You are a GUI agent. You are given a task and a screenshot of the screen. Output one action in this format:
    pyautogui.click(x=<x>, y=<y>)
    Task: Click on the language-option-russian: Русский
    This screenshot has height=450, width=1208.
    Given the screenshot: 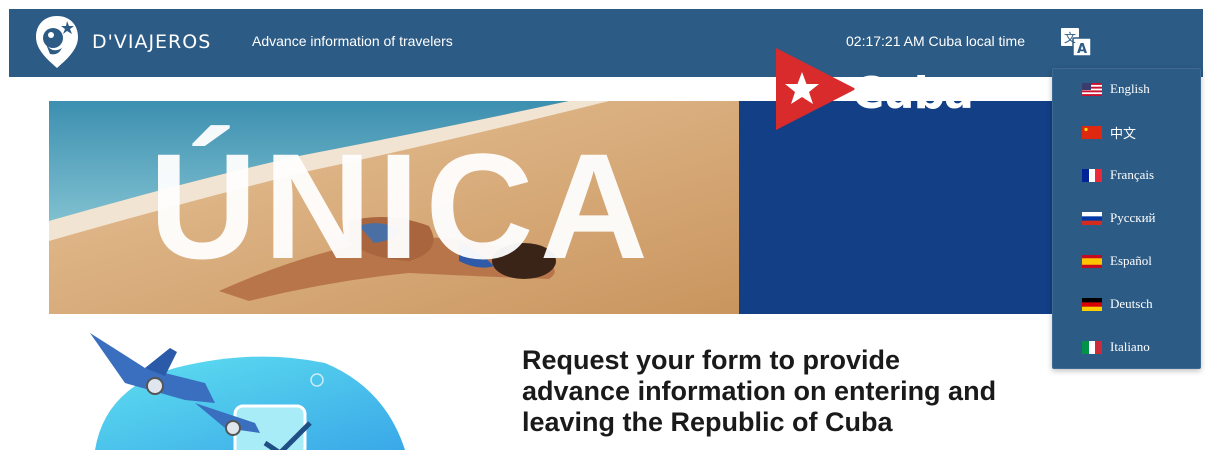 What is the action you would take?
    pyautogui.click(x=1126, y=218)
    